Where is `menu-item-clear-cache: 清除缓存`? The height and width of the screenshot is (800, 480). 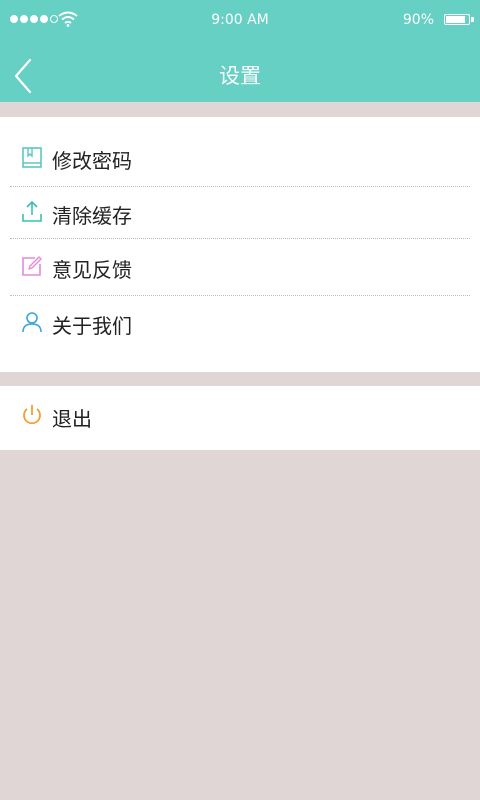
menu-item-clear-cache: 清除缓存 is located at coordinates (240, 213).